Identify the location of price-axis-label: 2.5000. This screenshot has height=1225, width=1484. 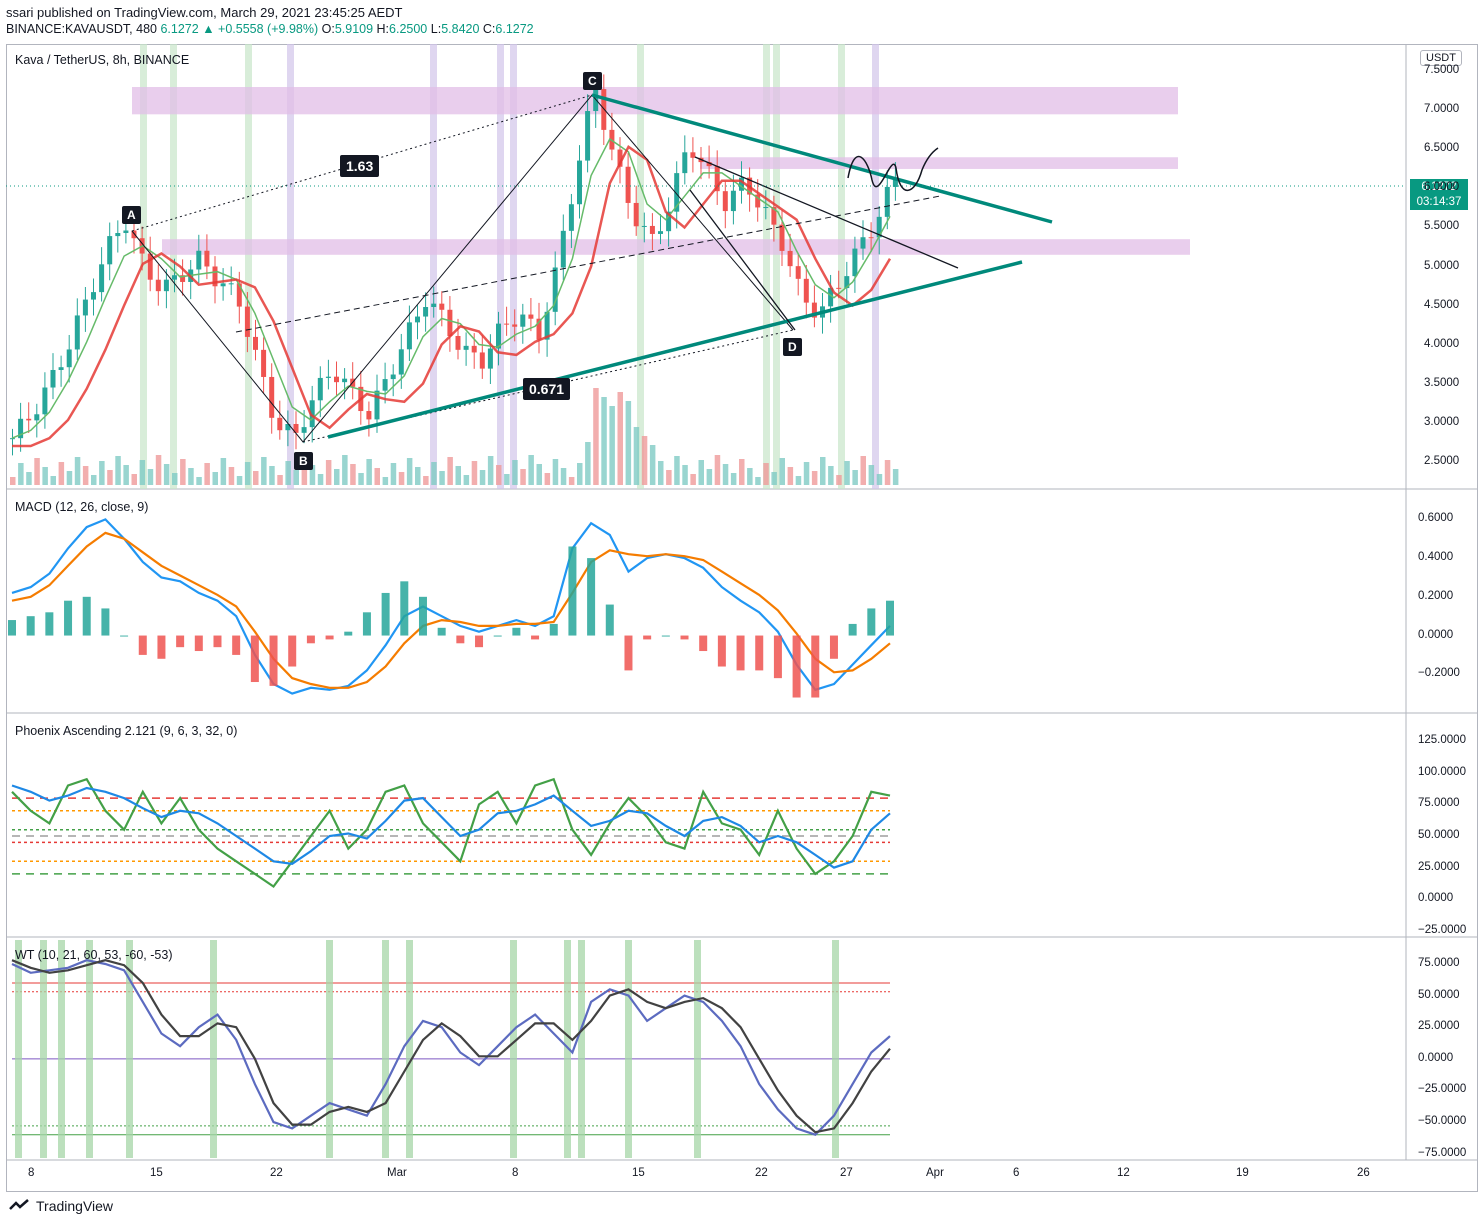
(1442, 460).